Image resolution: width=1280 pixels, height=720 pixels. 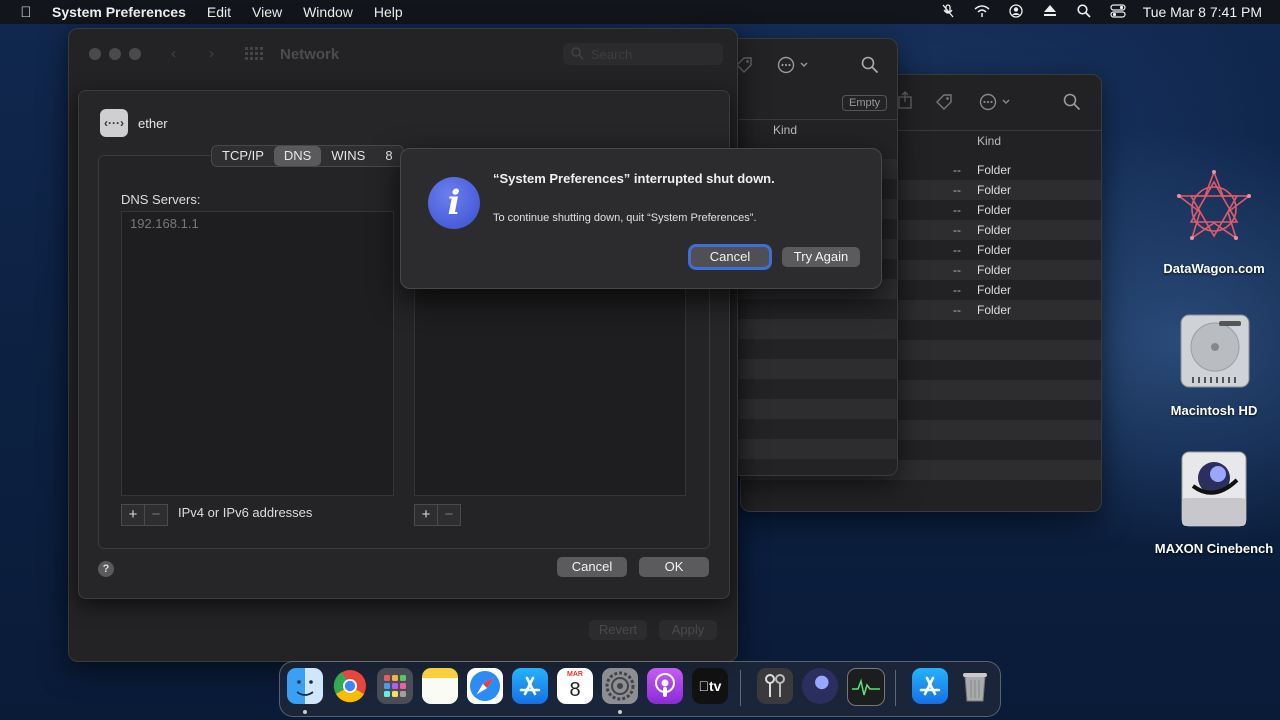 I want to click on sheet-ok-button: OK, so click(x=674, y=567).